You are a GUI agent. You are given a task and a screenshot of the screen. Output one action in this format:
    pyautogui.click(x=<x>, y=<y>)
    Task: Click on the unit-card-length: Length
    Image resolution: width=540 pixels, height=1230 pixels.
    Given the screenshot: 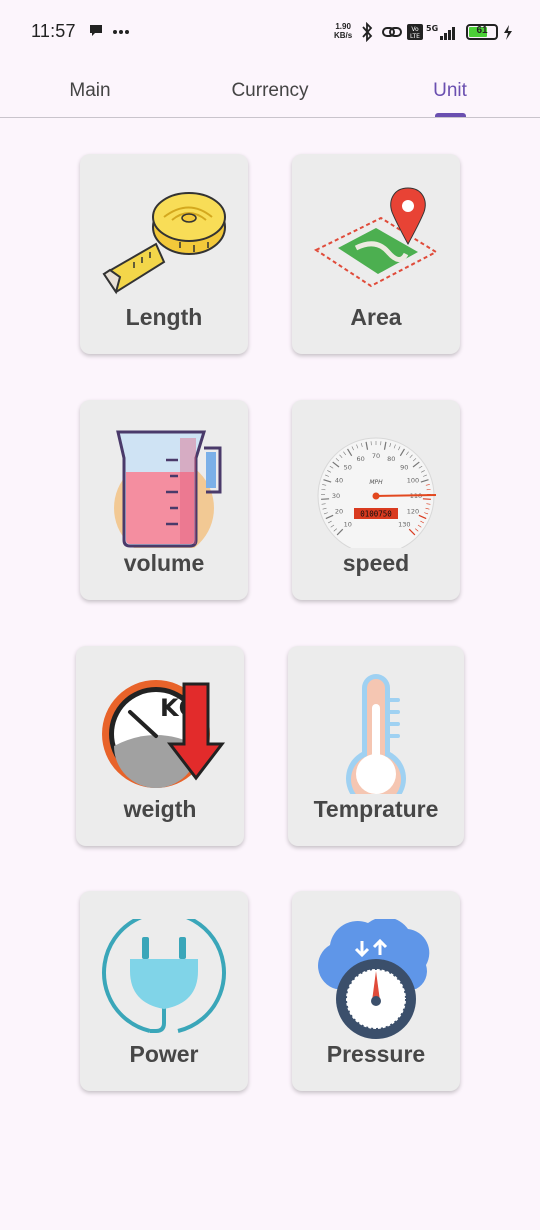 What is the action you would take?
    pyautogui.click(x=164, y=254)
    